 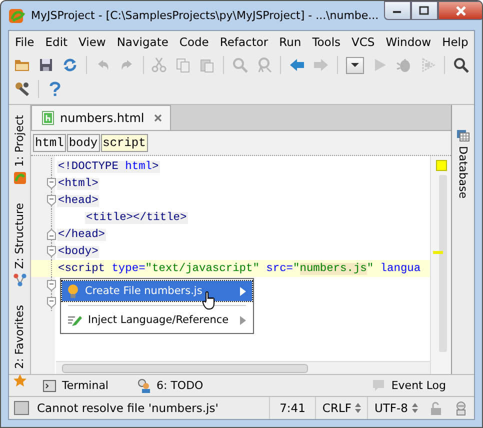 What do you see at coordinates (461, 408) in the screenshot?
I see `inspector-icon` at bounding box center [461, 408].